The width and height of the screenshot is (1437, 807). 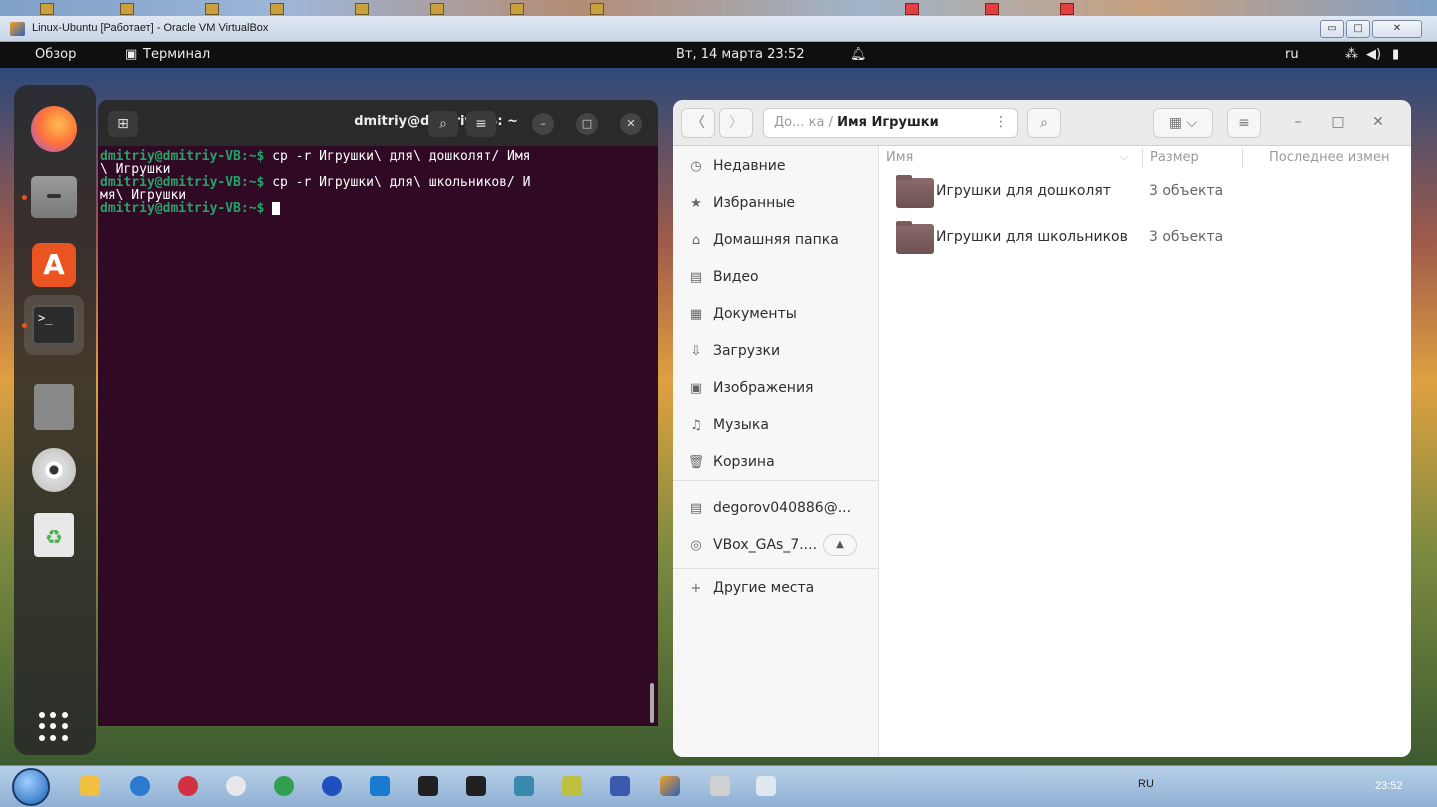 I want to click on close-button: ✕, so click(x=1397, y=29).